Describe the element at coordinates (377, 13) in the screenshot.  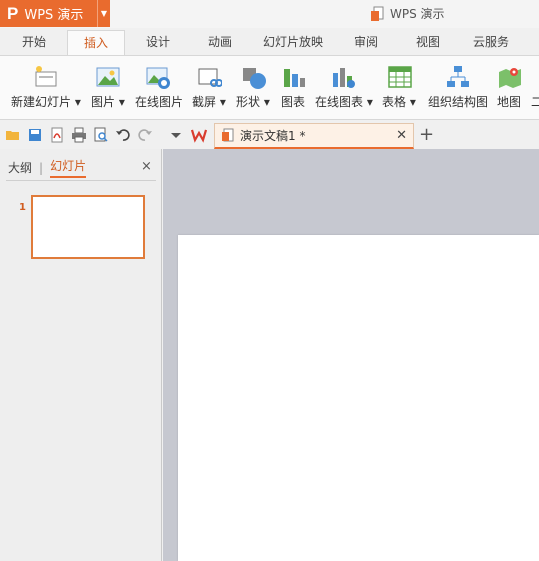
I see `presentation-doc-icon` at that location.